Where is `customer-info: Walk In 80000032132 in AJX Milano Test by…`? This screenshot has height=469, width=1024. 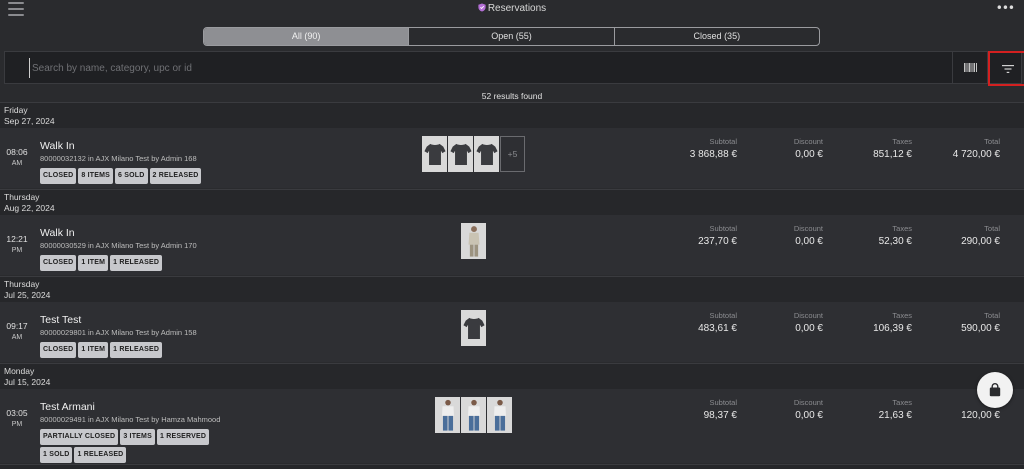
customer-info: Walk In 80000032132 in AJX Milano Test by… is located at coordinates (118, 151).